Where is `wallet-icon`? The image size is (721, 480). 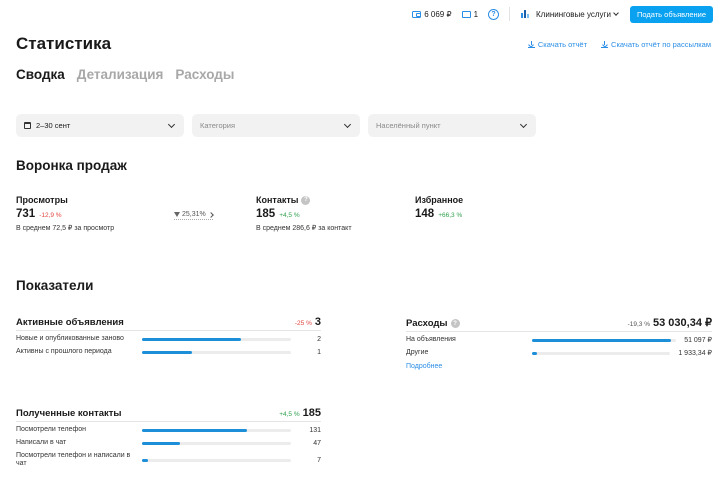 wallet-icon is located at coordinates (417, 14).